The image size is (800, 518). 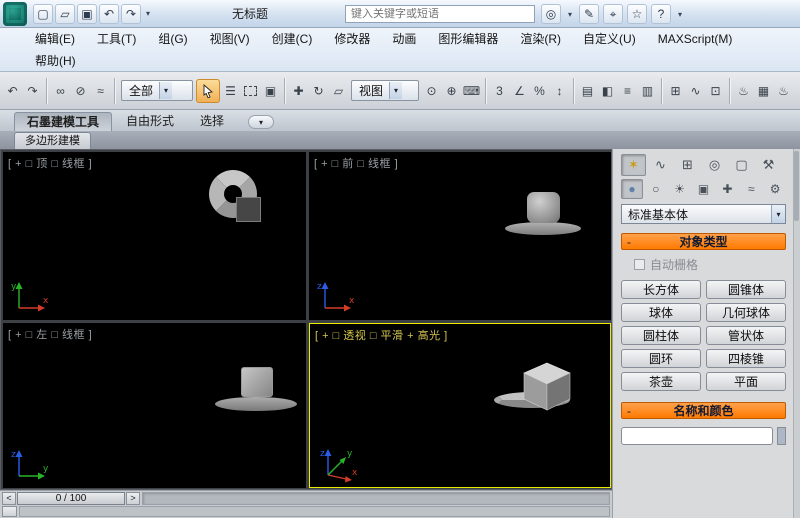 I want to click on tab-motion: ◎, so click(x=714, y=165).